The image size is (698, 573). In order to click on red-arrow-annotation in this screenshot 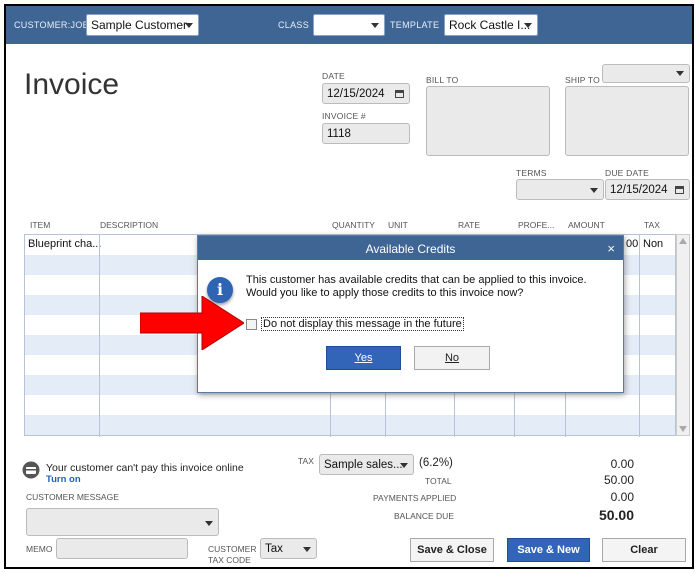, I will do `click(192, 323)`.